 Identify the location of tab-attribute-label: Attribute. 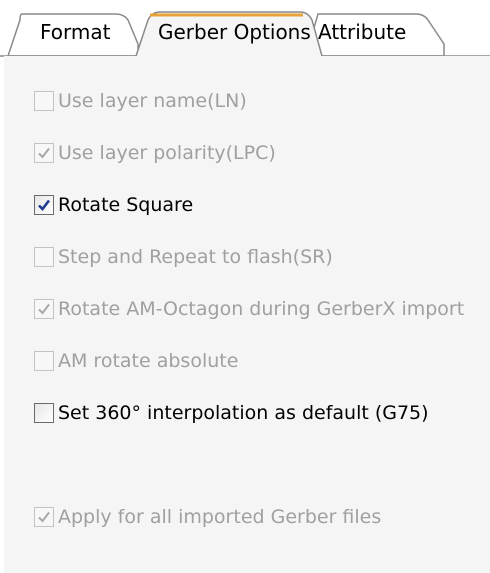
(362, 32).